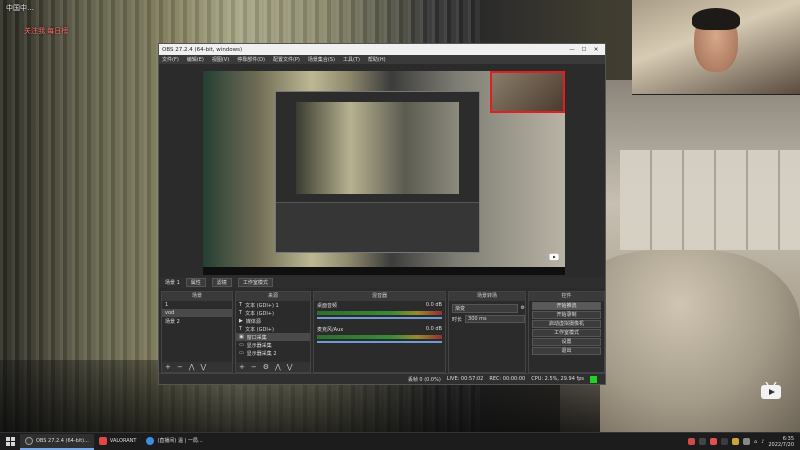  I want to click on obs-icon, so click(29, 440).